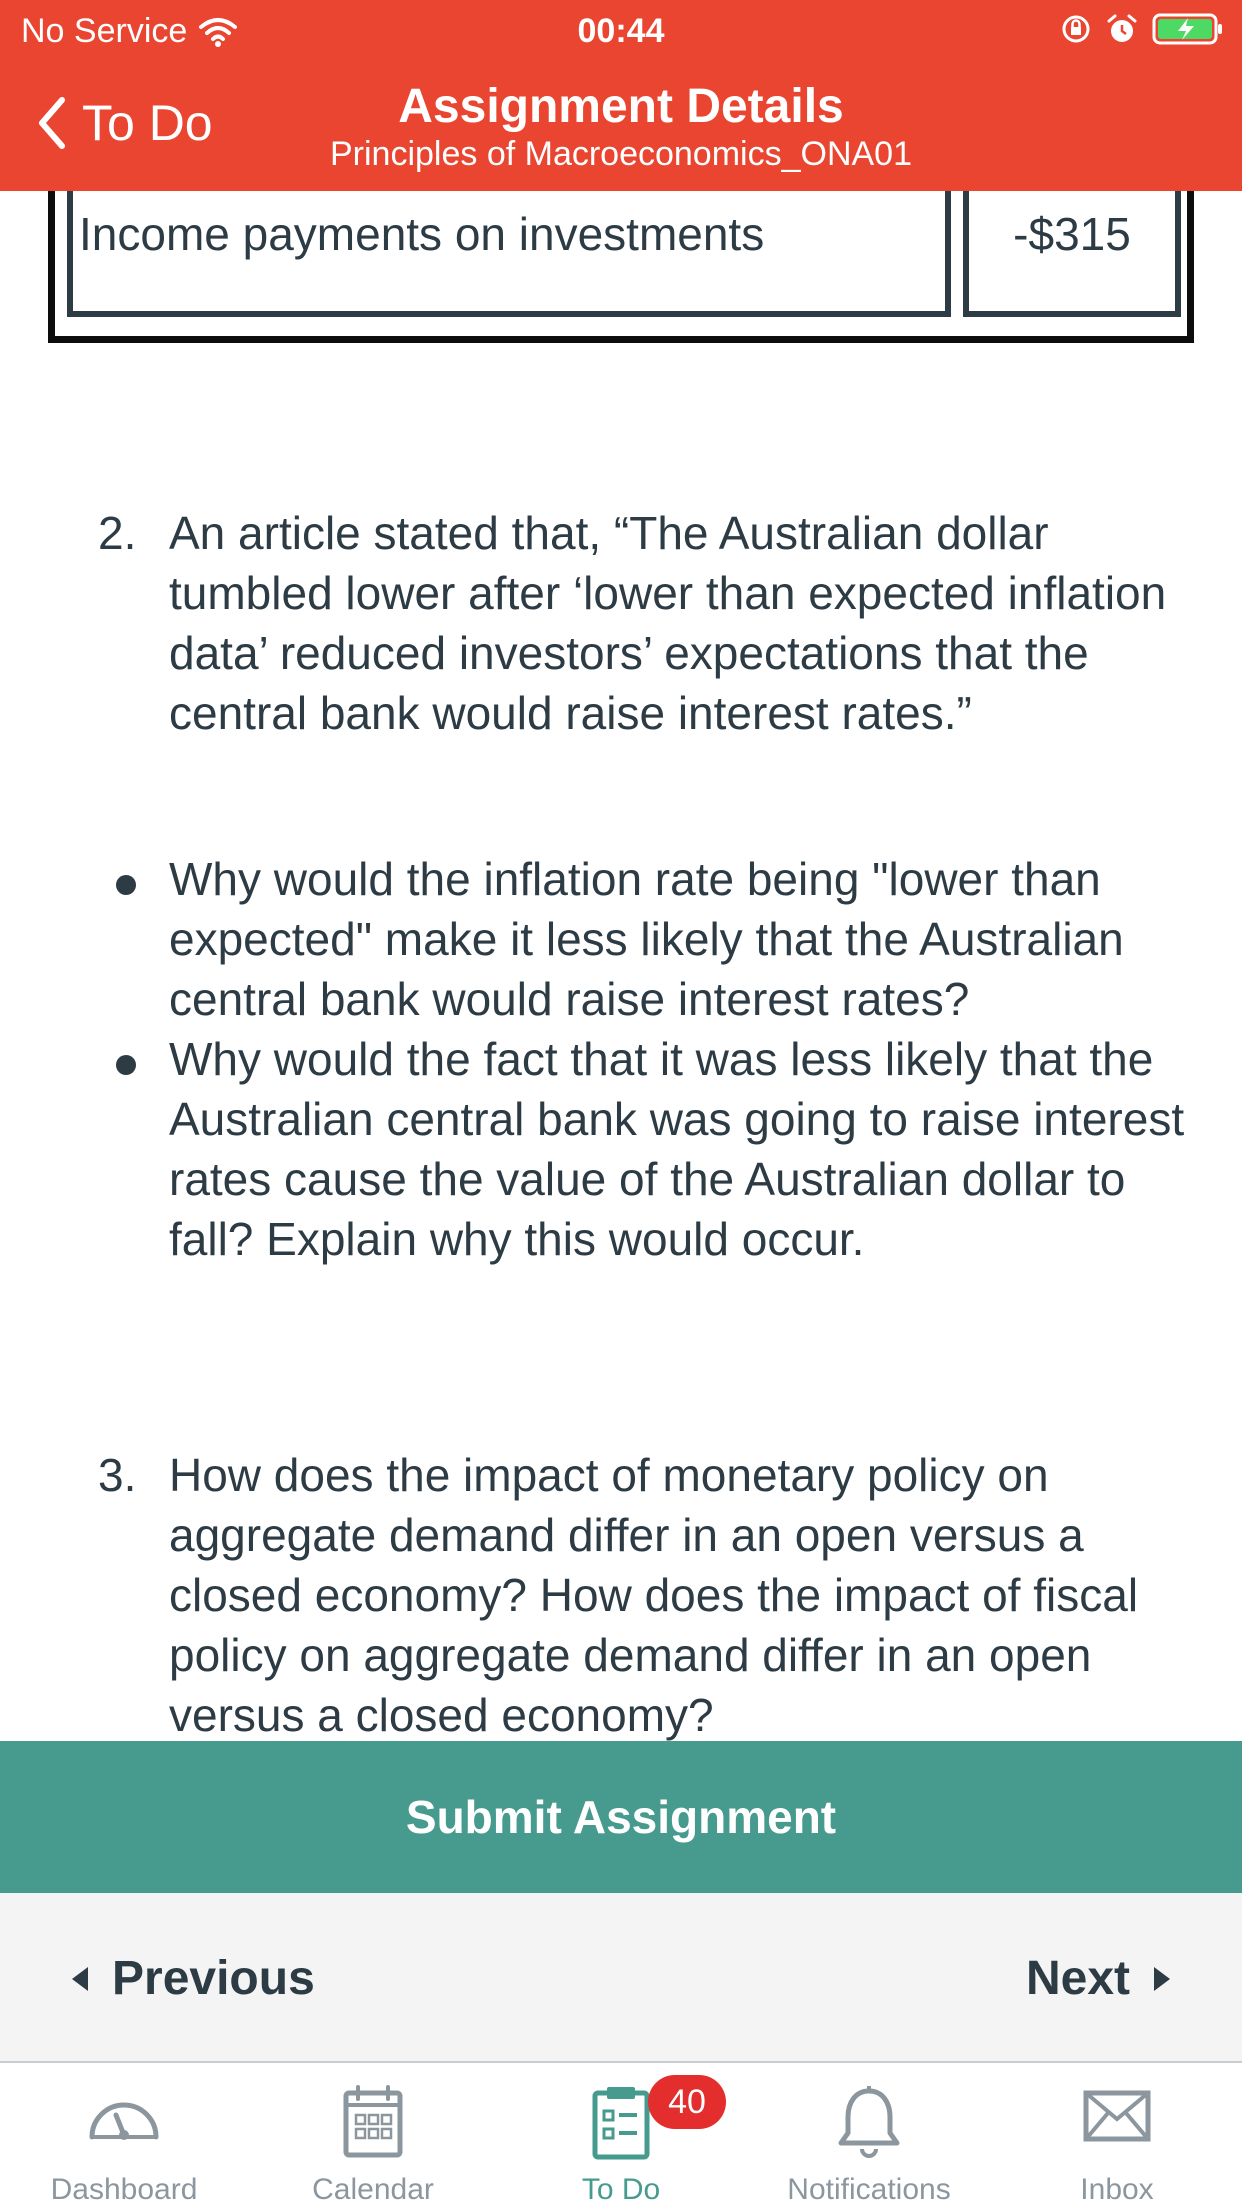 This screenshot has width=1242, height=2208. What do you see at coordinates (1072, 254) in the screenshot?
I see `table-cell-value: -$315` at bounding box center [1072, 254].